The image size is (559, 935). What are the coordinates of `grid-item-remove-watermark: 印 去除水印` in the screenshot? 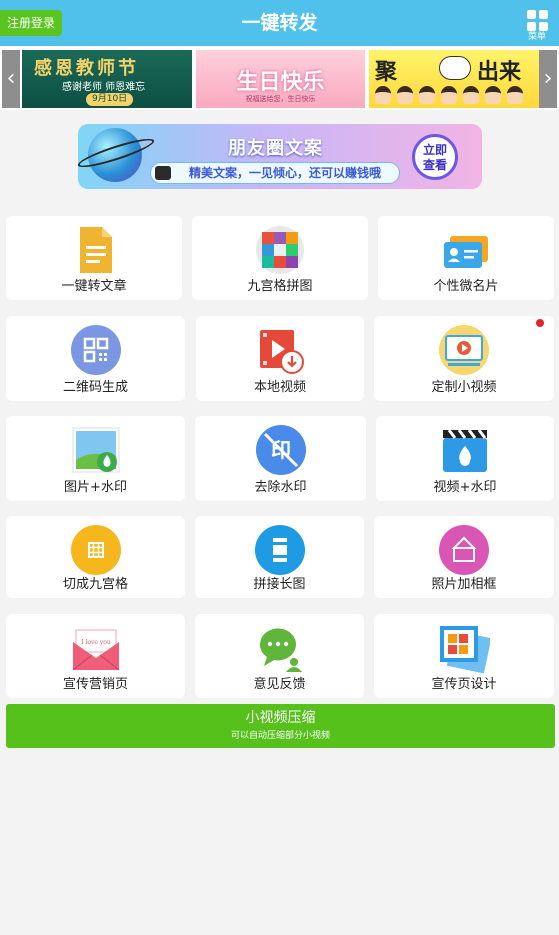 It's located at (280, 458).